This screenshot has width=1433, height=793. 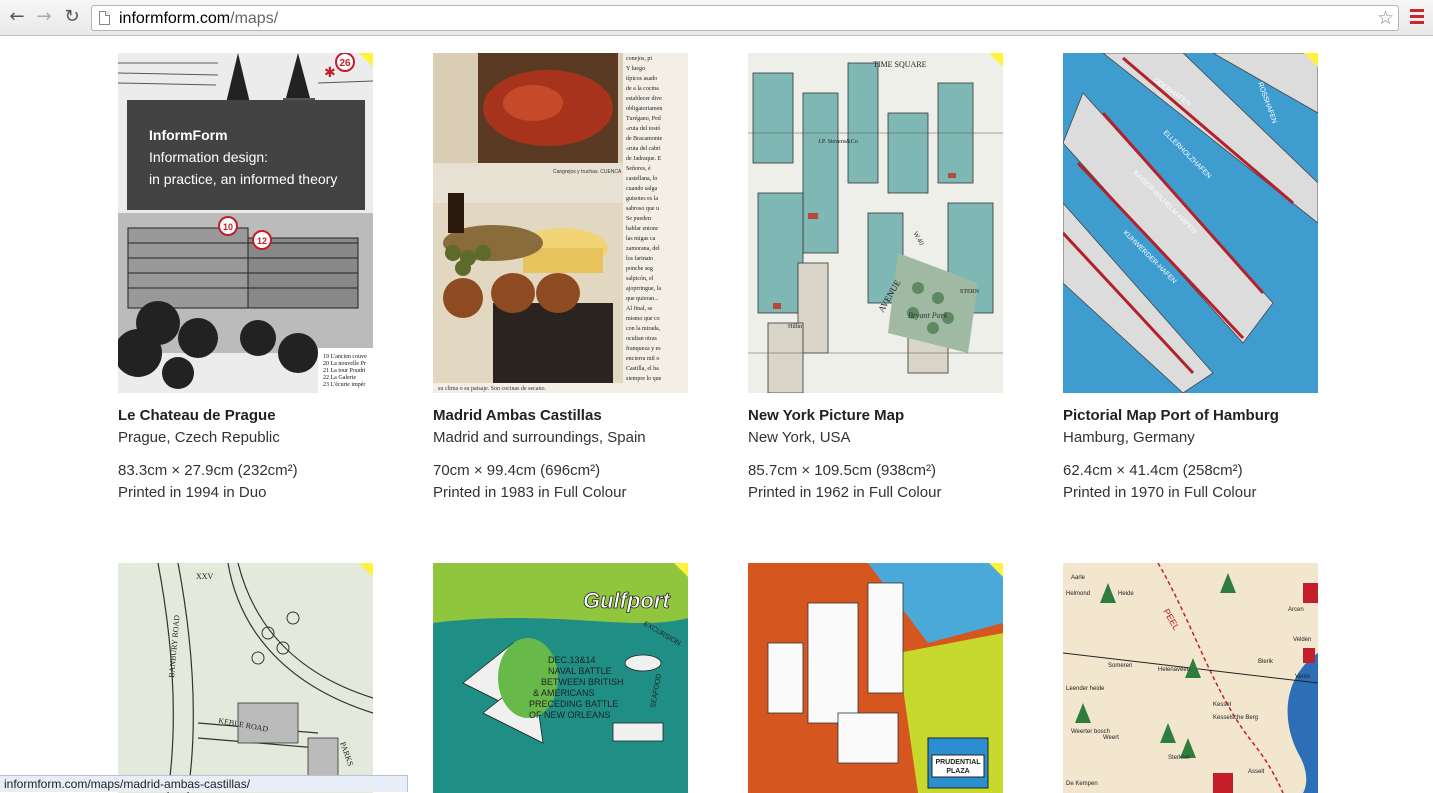 What do you see at coordinates (642, 369) in the screenshot?
I see `madrid-column-line: Castilla, el ha` at bounding box center [642, 369].